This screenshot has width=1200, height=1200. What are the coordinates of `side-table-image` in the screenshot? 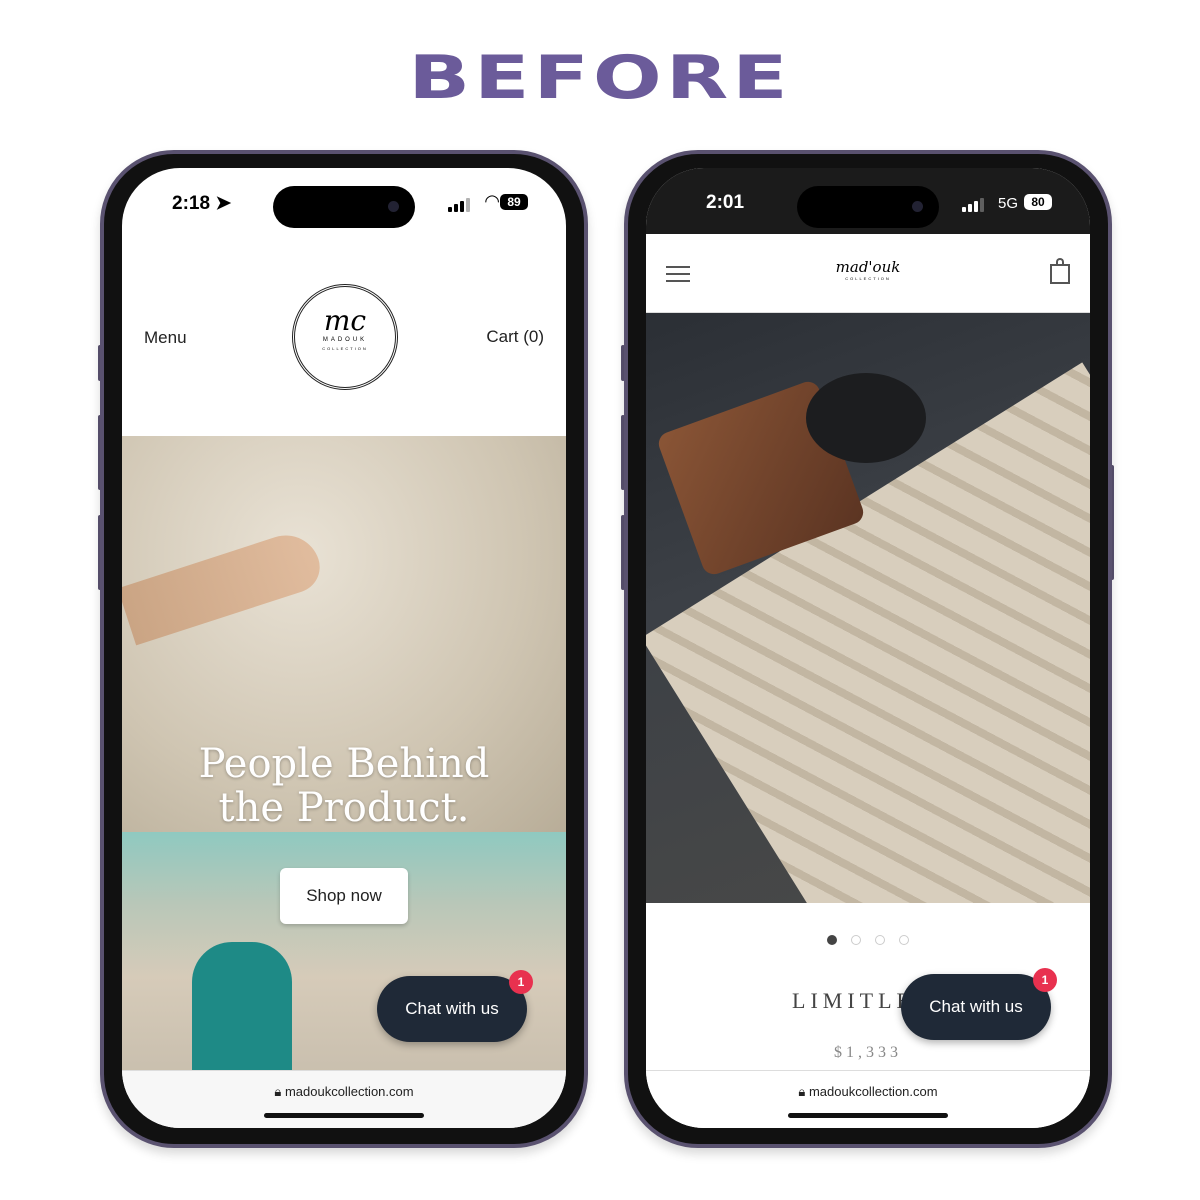 It's located at (866, 418).